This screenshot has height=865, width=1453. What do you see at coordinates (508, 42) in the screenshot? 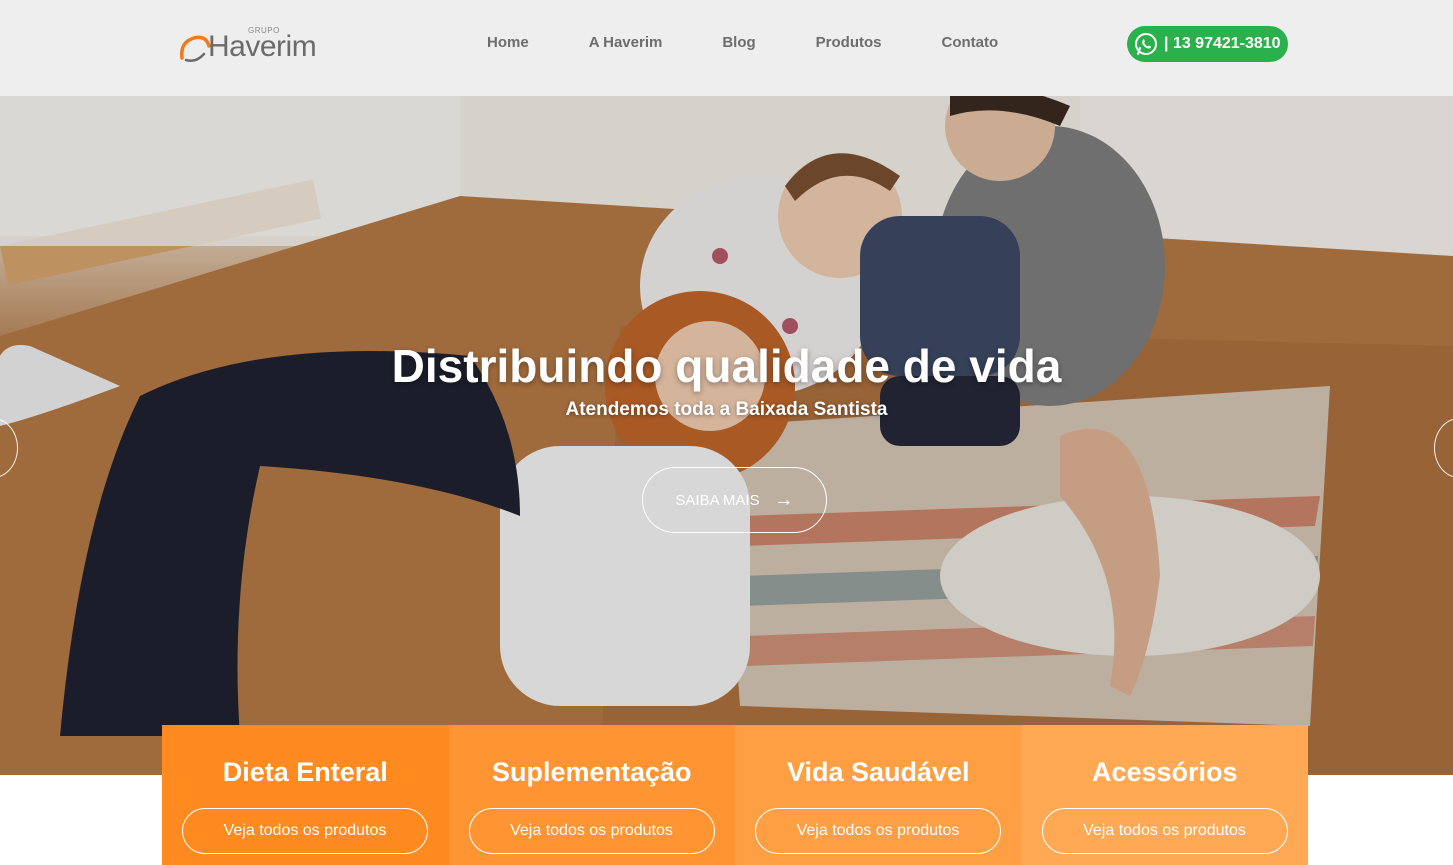
I see `nav-home: Home` at bounding box center [508, 42].